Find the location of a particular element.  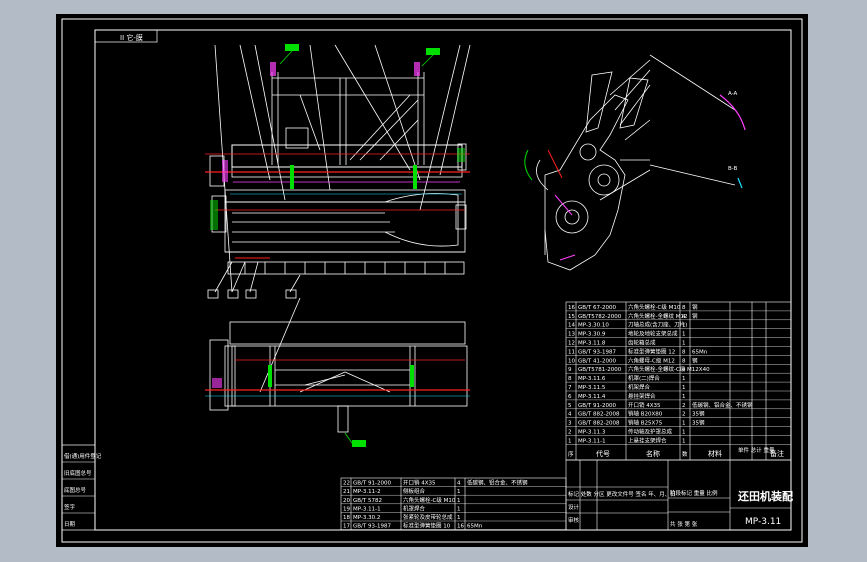

table-cell: 六角头螺栓-全螺纹-C级 M12X40 is located at coordinates (669, 369).